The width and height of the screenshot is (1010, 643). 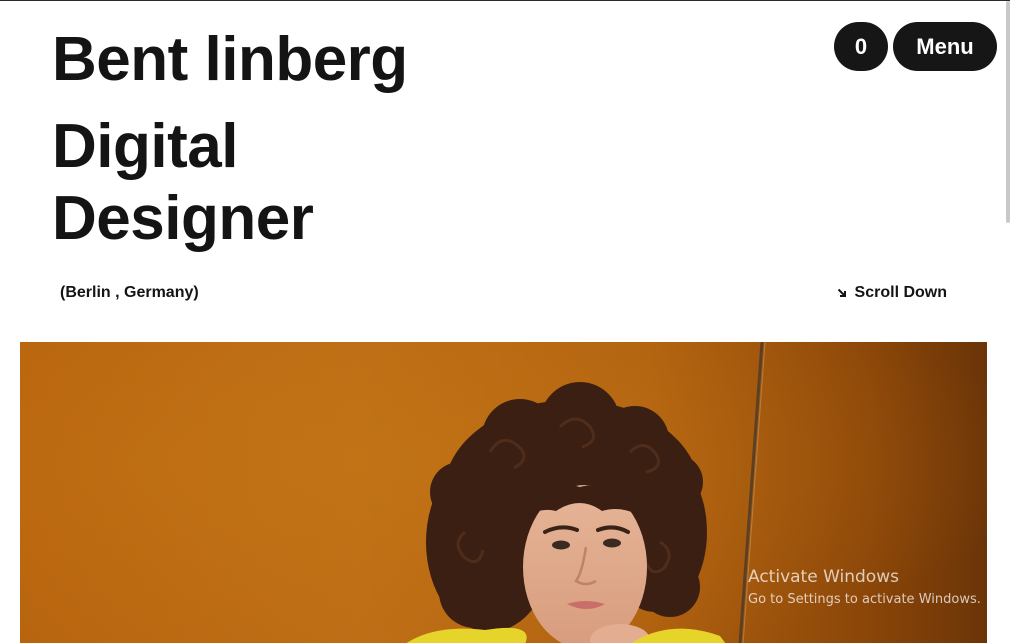 What do you see at coordinates (861, 46) in the screenshot?
I see `cart-count-button: 0` at bounding box center [861, 46].